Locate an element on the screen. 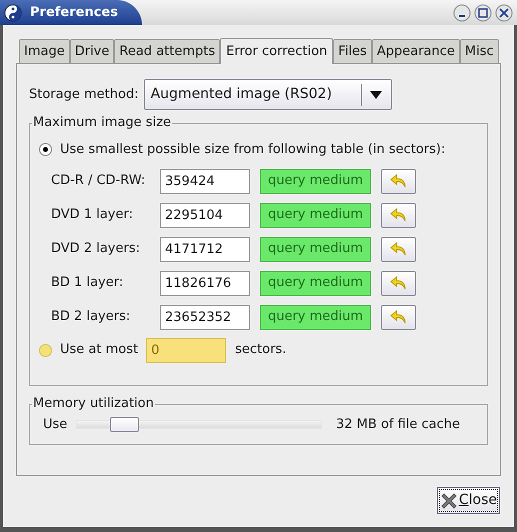  tab: Error correction is located at coordinates (277, 51).